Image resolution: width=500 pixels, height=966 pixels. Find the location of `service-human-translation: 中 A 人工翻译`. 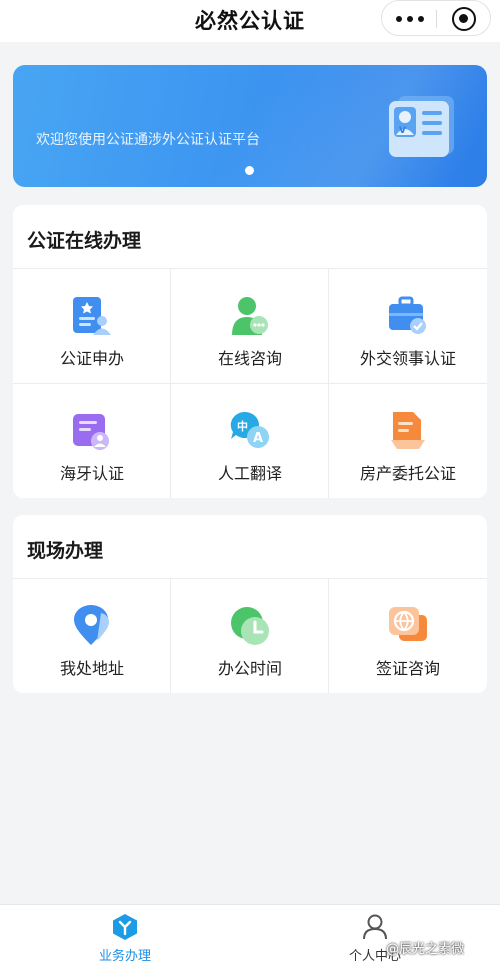

service-human-translation: 中 A 人工翻译 is located at coordinates (250, 441).